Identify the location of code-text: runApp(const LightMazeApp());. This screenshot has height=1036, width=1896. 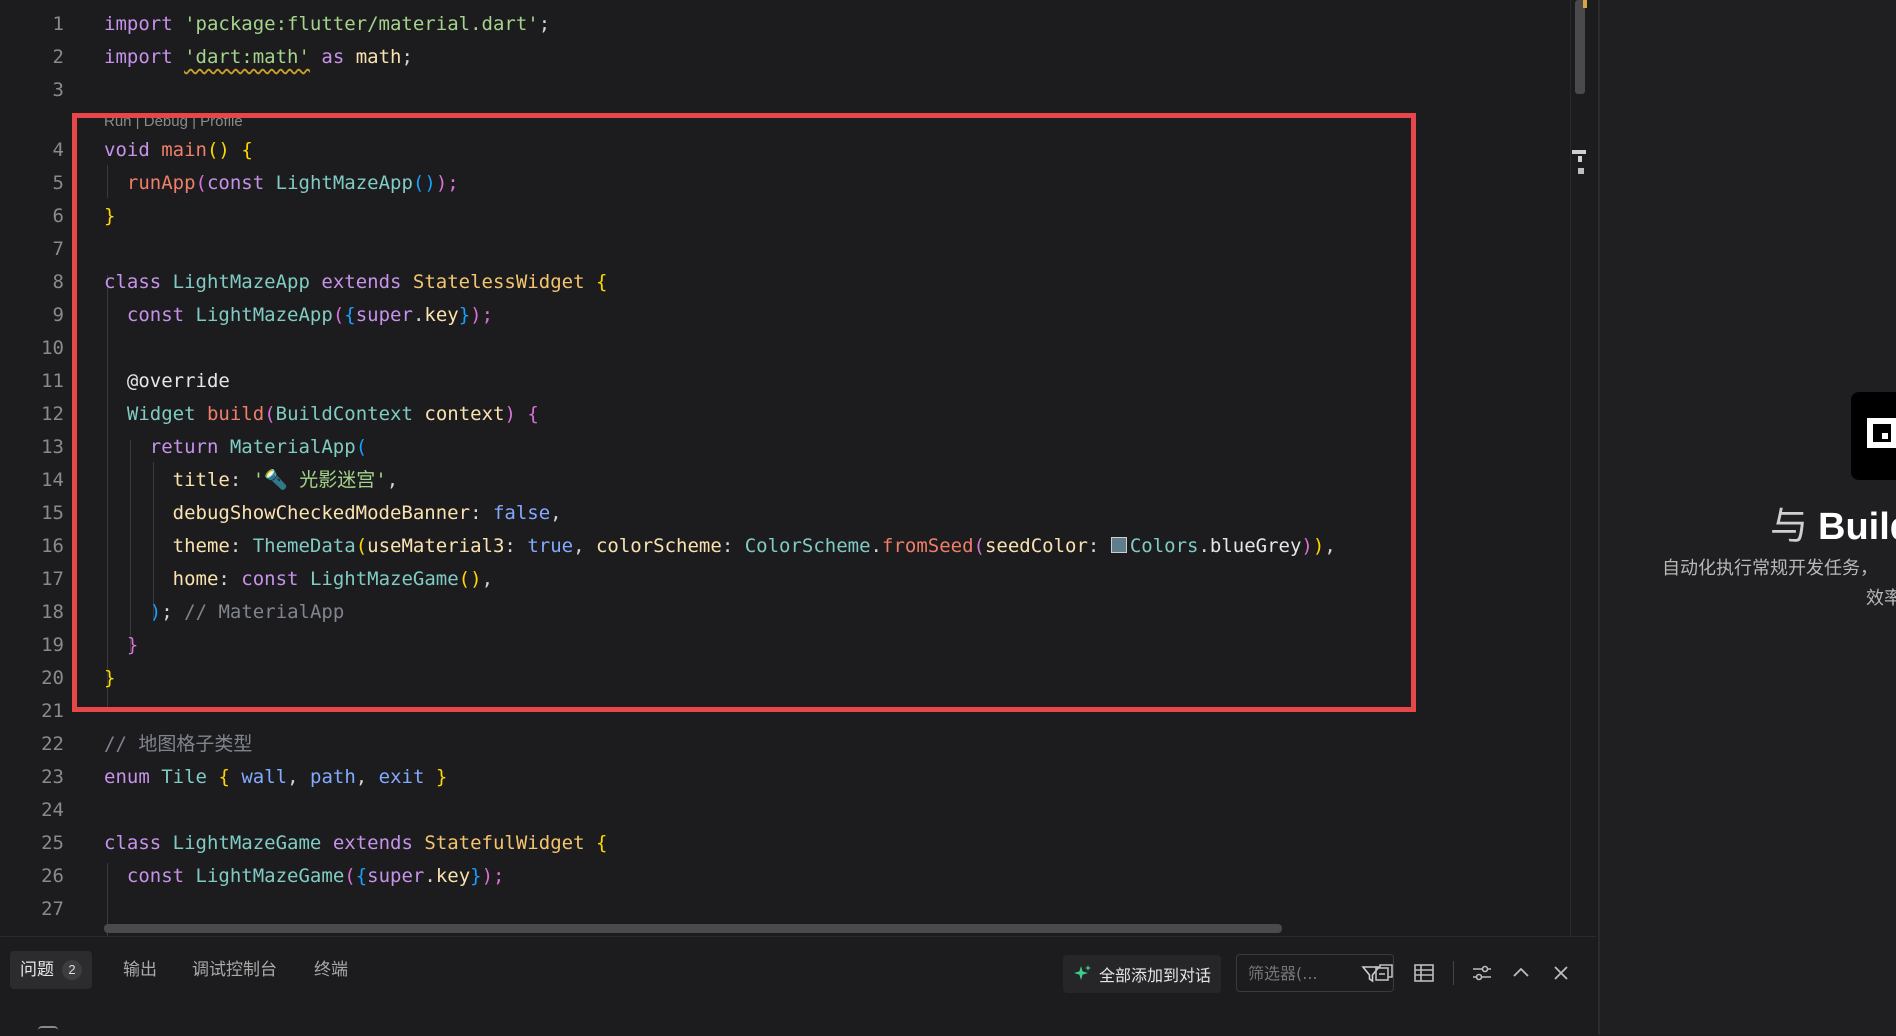
(281, 183).